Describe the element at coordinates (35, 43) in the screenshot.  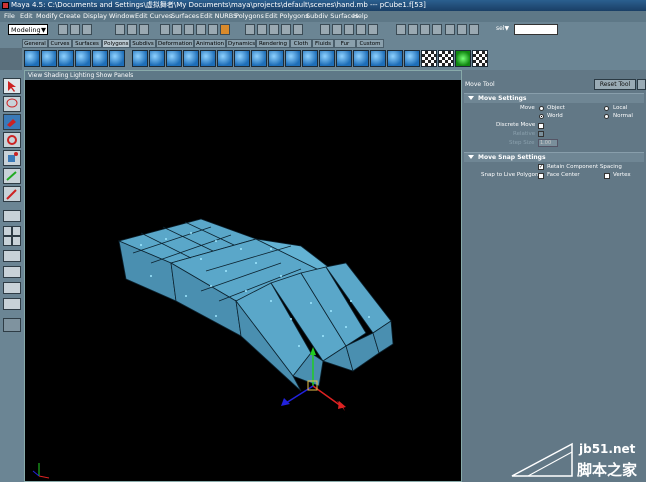
I see `tab-general: General` at that location.